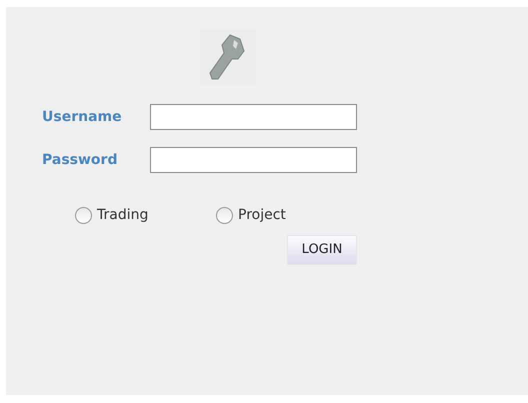 The height and width of the screenshot is (403, 528). What do you see at coordinates (80, 160) in the screenshot?
I see `field-label: Password` at bounding box center [80, 160].